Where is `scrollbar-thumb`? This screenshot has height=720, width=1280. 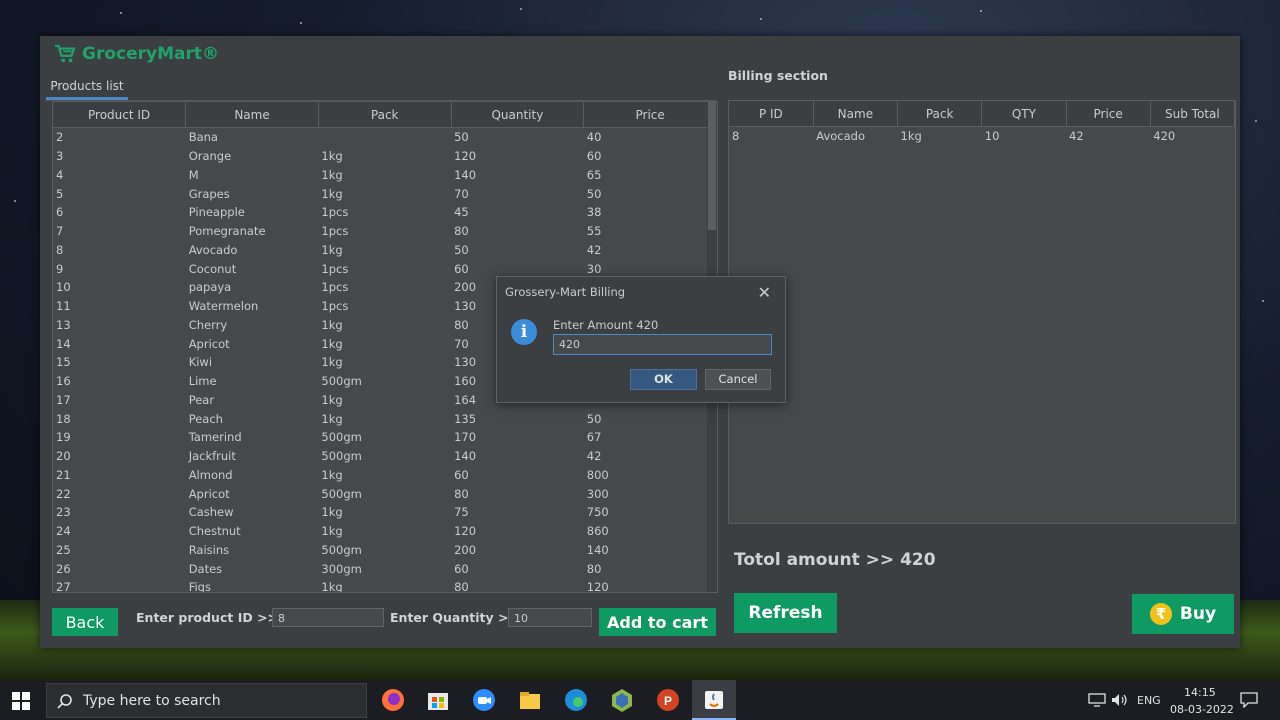
scrollbar-thumb is located at coordinates (712, 166).